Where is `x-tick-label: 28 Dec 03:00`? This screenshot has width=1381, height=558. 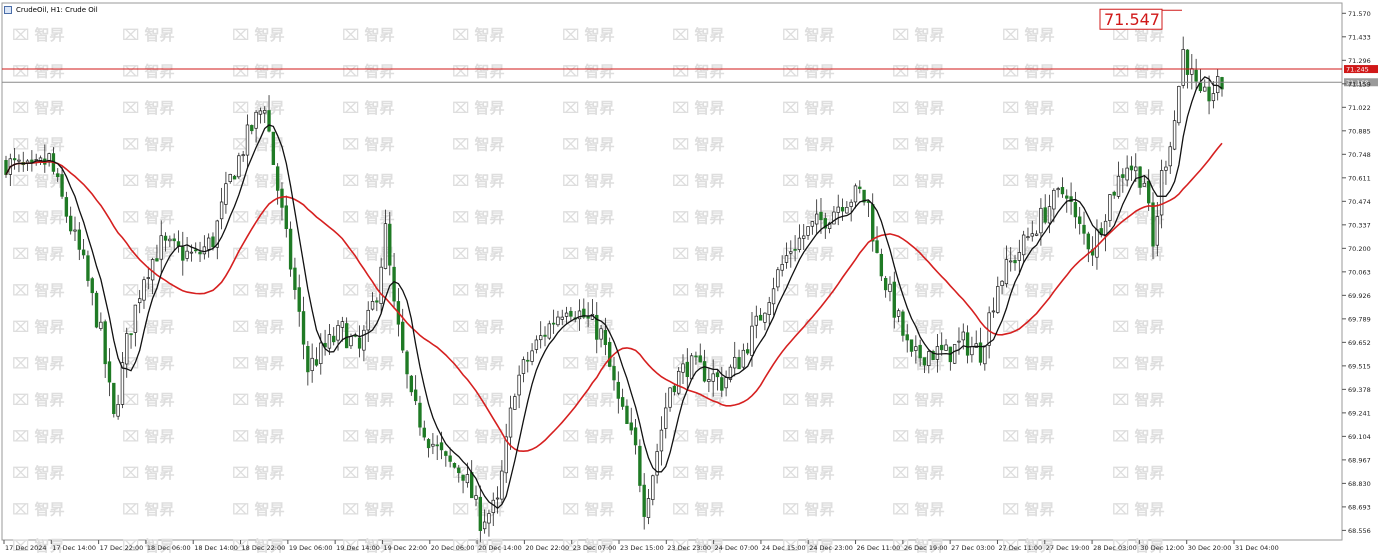
x-tick-label: 28 Dec 03:00 is located at coordinates (1115, 548).